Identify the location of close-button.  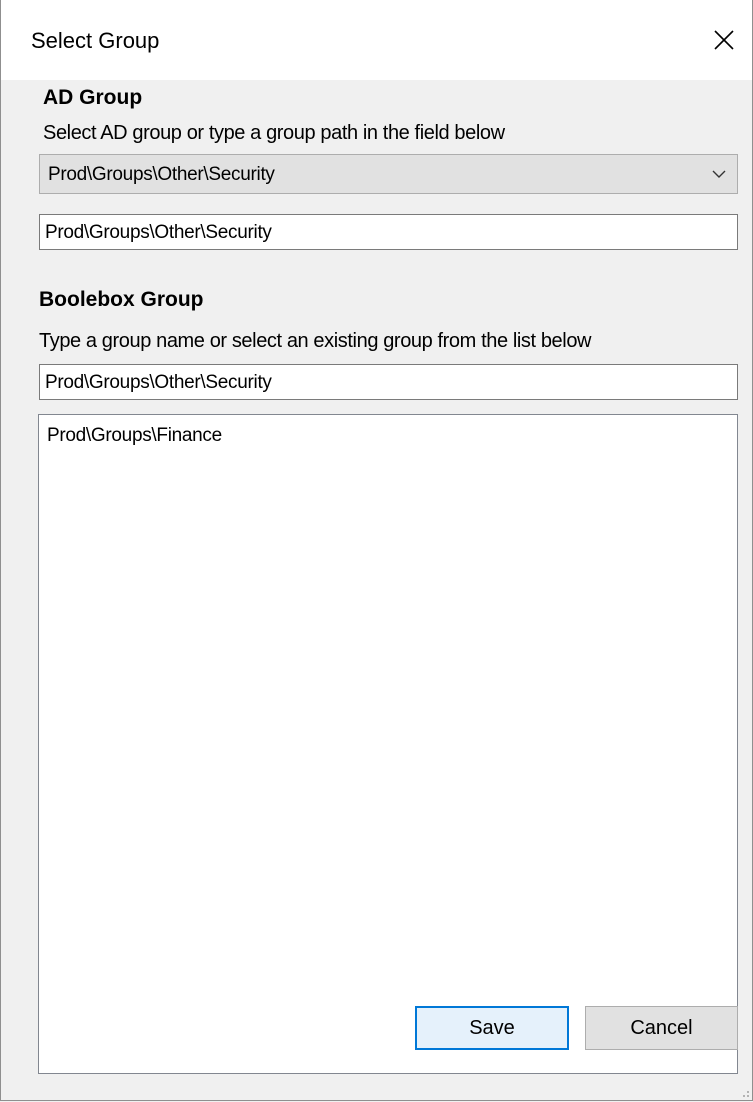
(724, 40).